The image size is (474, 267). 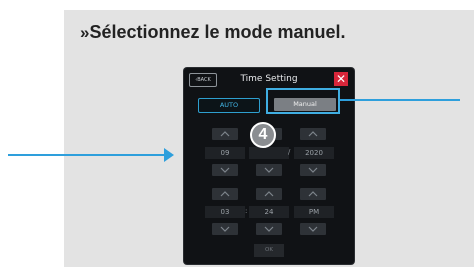 I want to click on screen-title: Time Setting, so click(x=269, y=79).